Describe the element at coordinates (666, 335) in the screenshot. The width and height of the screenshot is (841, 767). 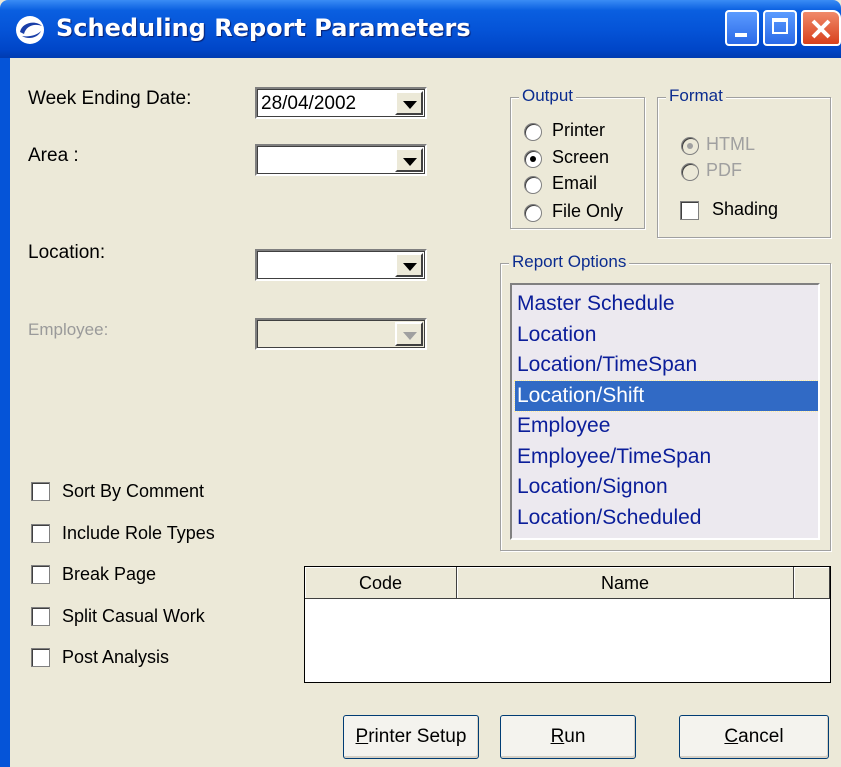
I see `report-option-item: Location` at that location.